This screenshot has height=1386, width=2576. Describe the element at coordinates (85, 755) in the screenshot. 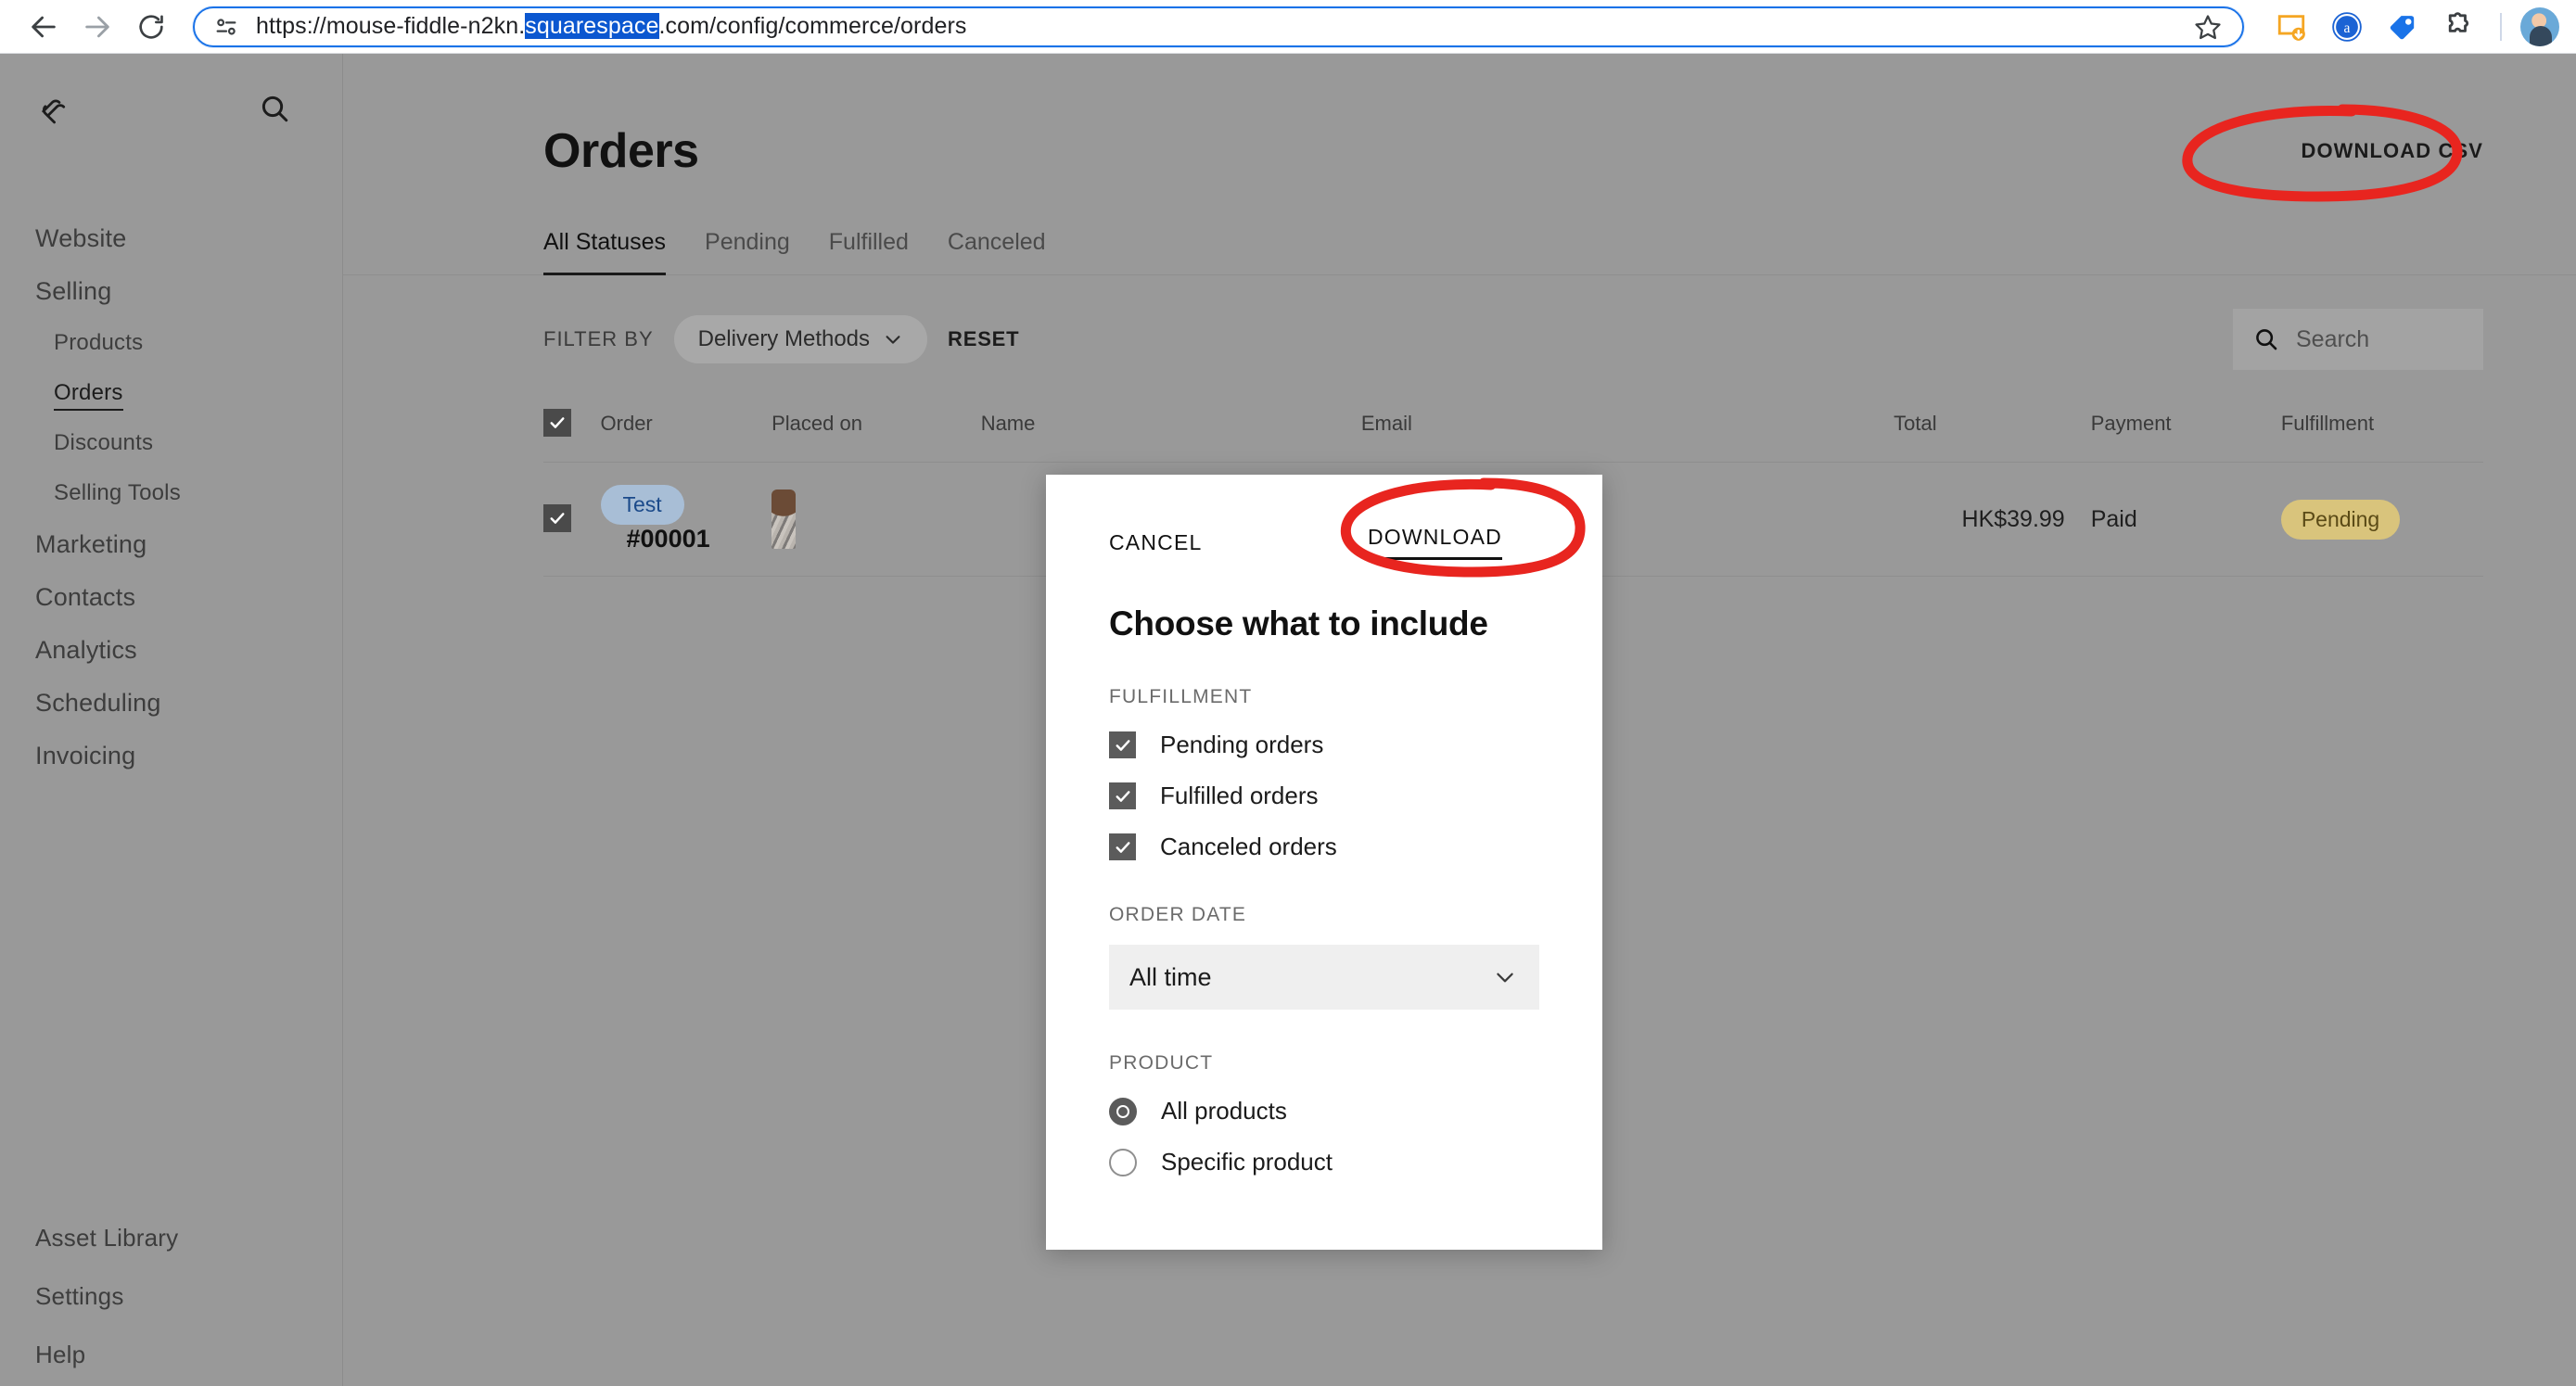

I see `sidebar-item-label: Invoicing` at that location.